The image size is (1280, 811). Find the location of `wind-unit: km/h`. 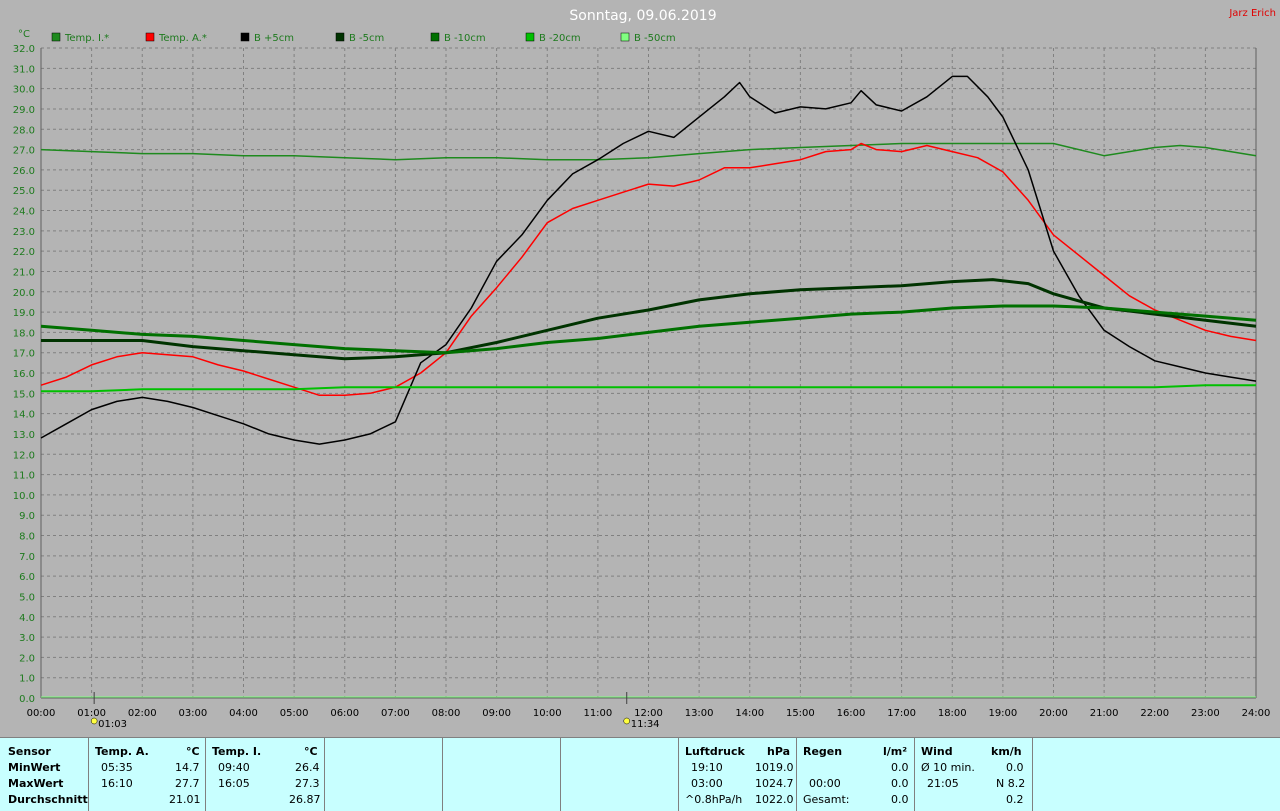

wind-unit: km/h is located at coordinates (1006, 751).